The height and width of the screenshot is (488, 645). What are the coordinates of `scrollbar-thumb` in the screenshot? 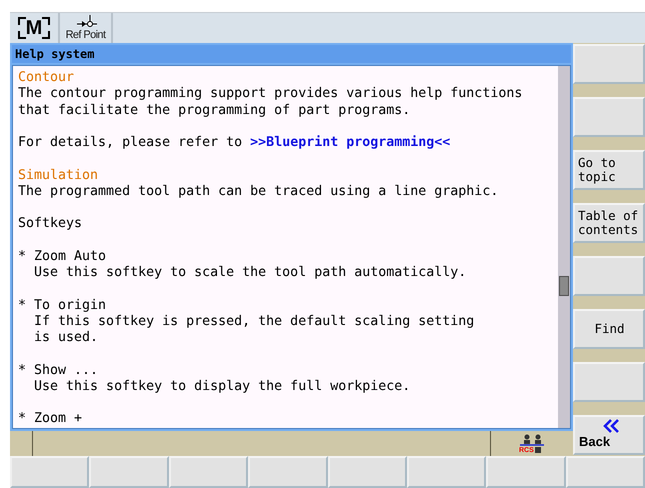 It's located at (564, 286).